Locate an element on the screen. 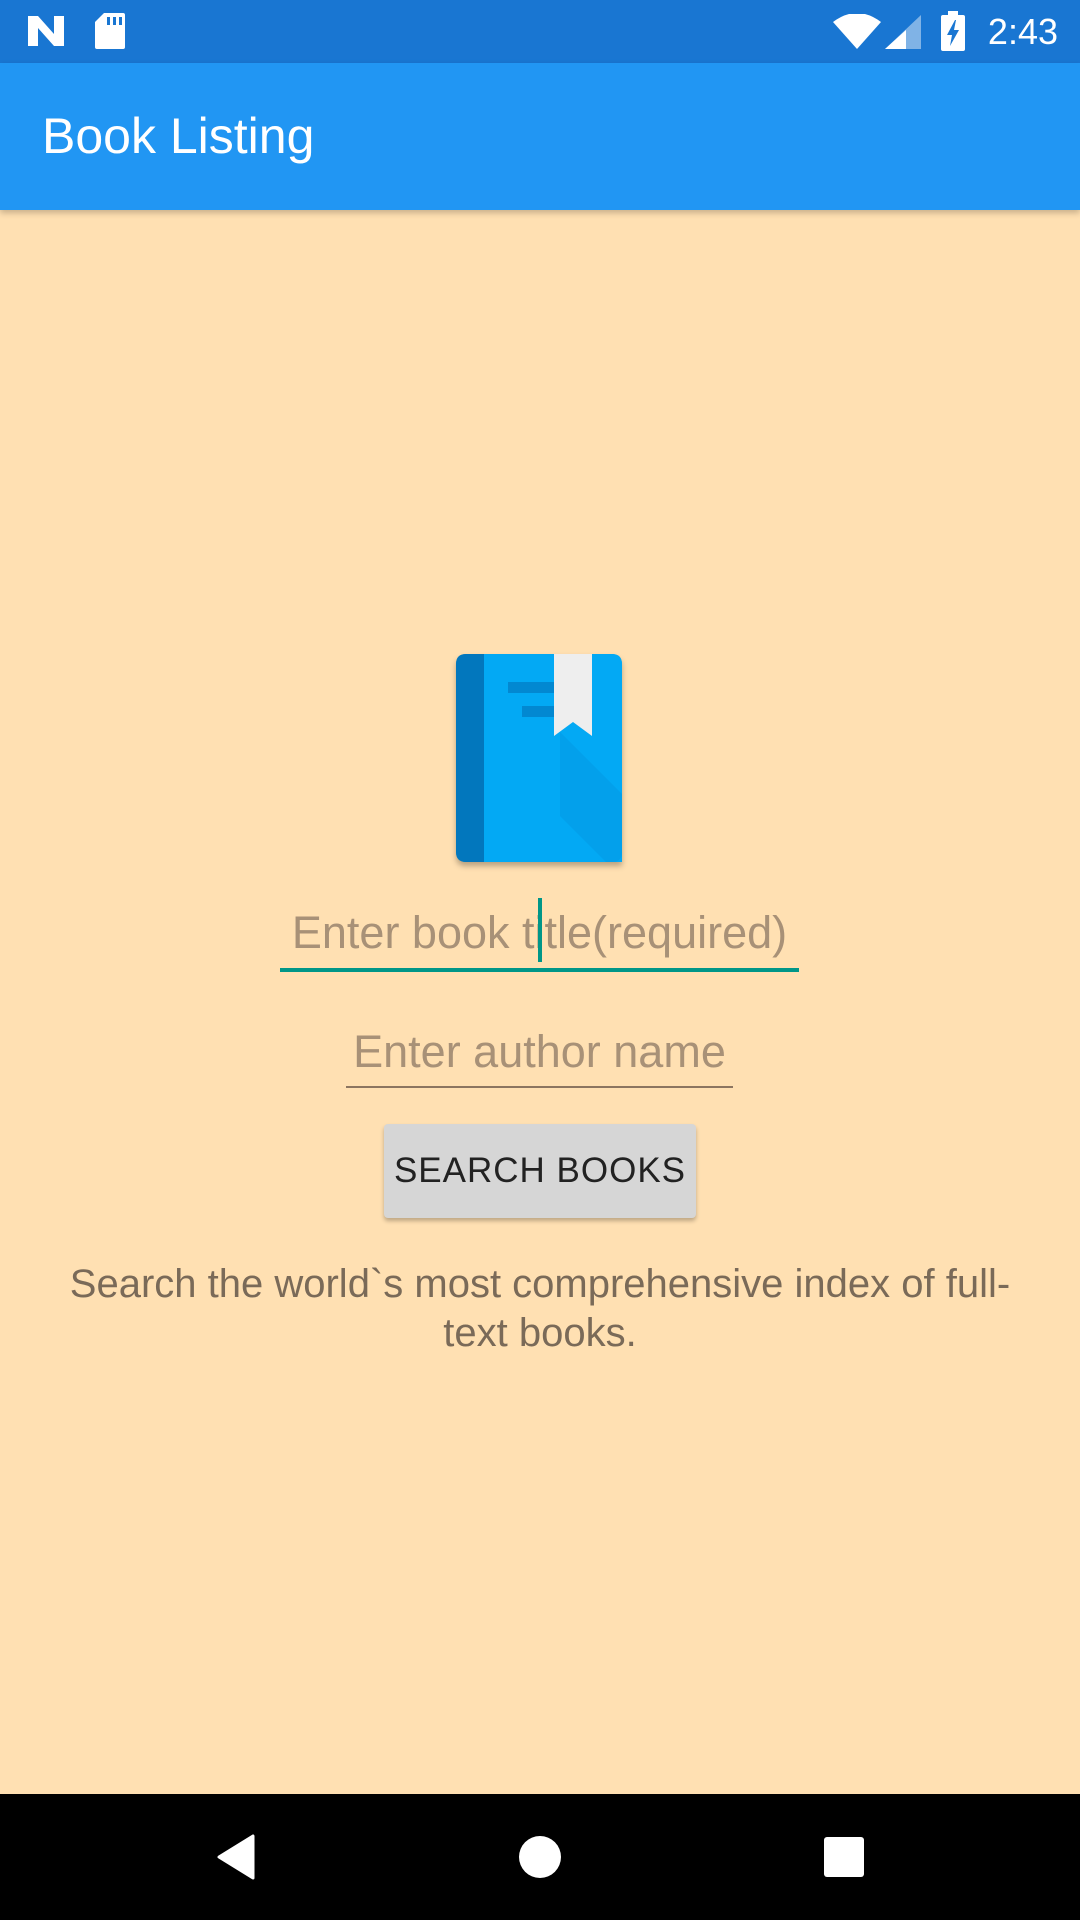  home-button is located at coordinates (540, 1857).